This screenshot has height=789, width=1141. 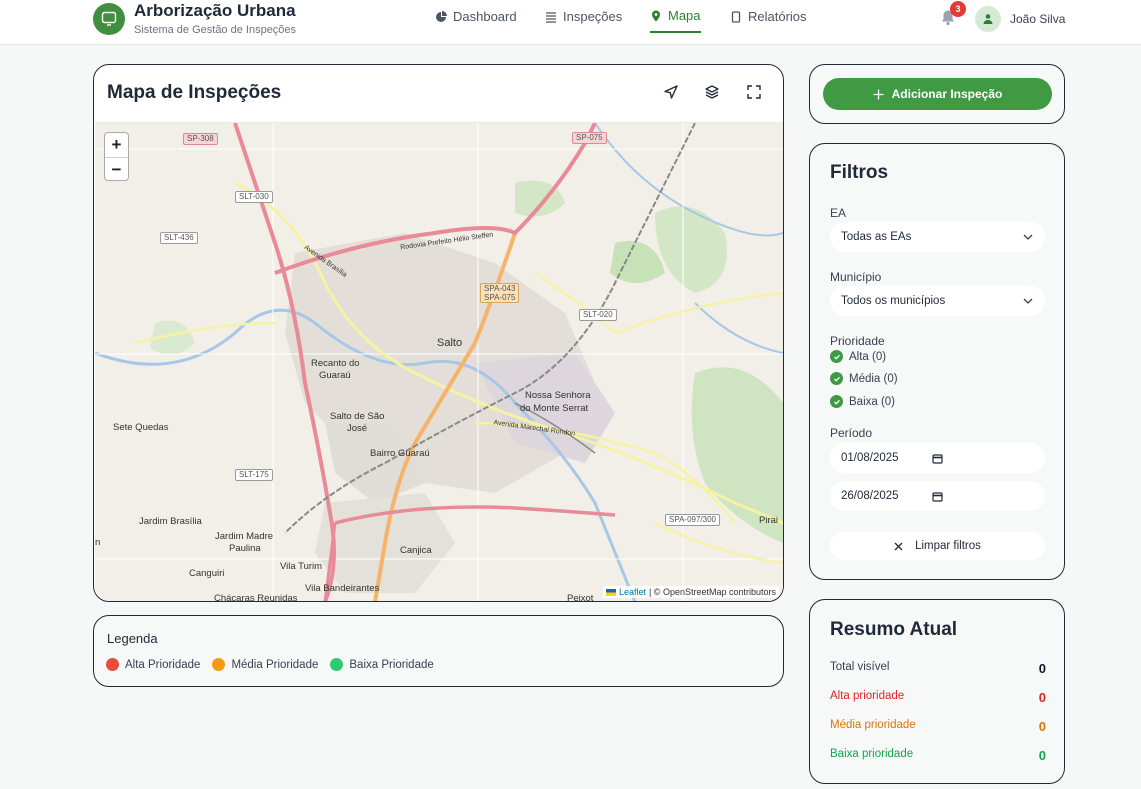 I want to click on place-label: Chácaras Reunidas, so click(x=256, y=597).